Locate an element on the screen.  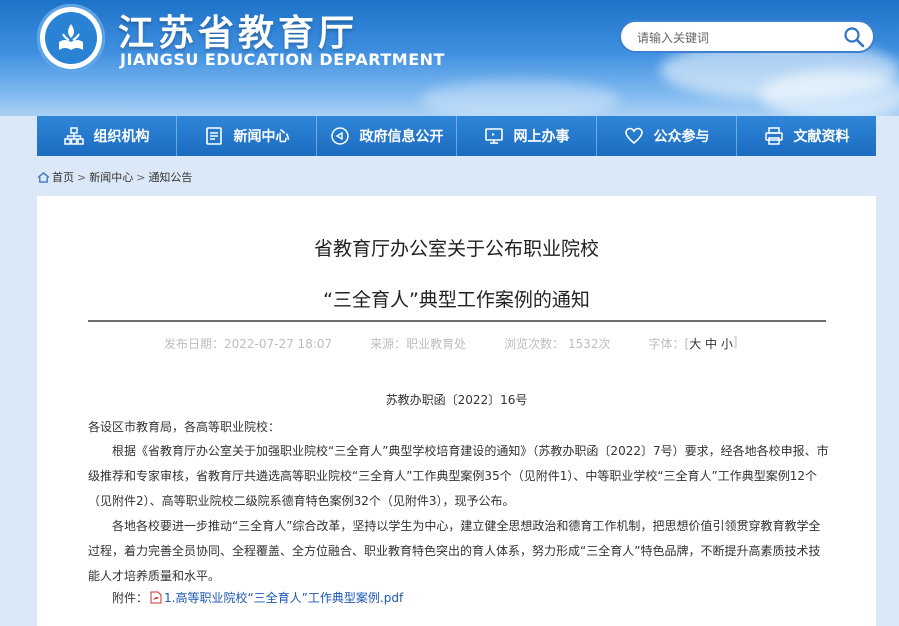
site-title: 江苏省教育厅 is located at coordinates (238, 33).